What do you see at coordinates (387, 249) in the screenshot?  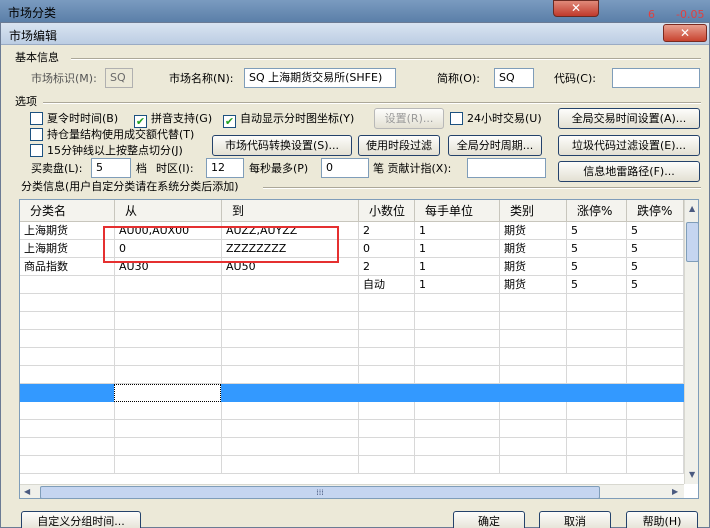 I see `table-cell: 0` at bounding box center [387, 249].